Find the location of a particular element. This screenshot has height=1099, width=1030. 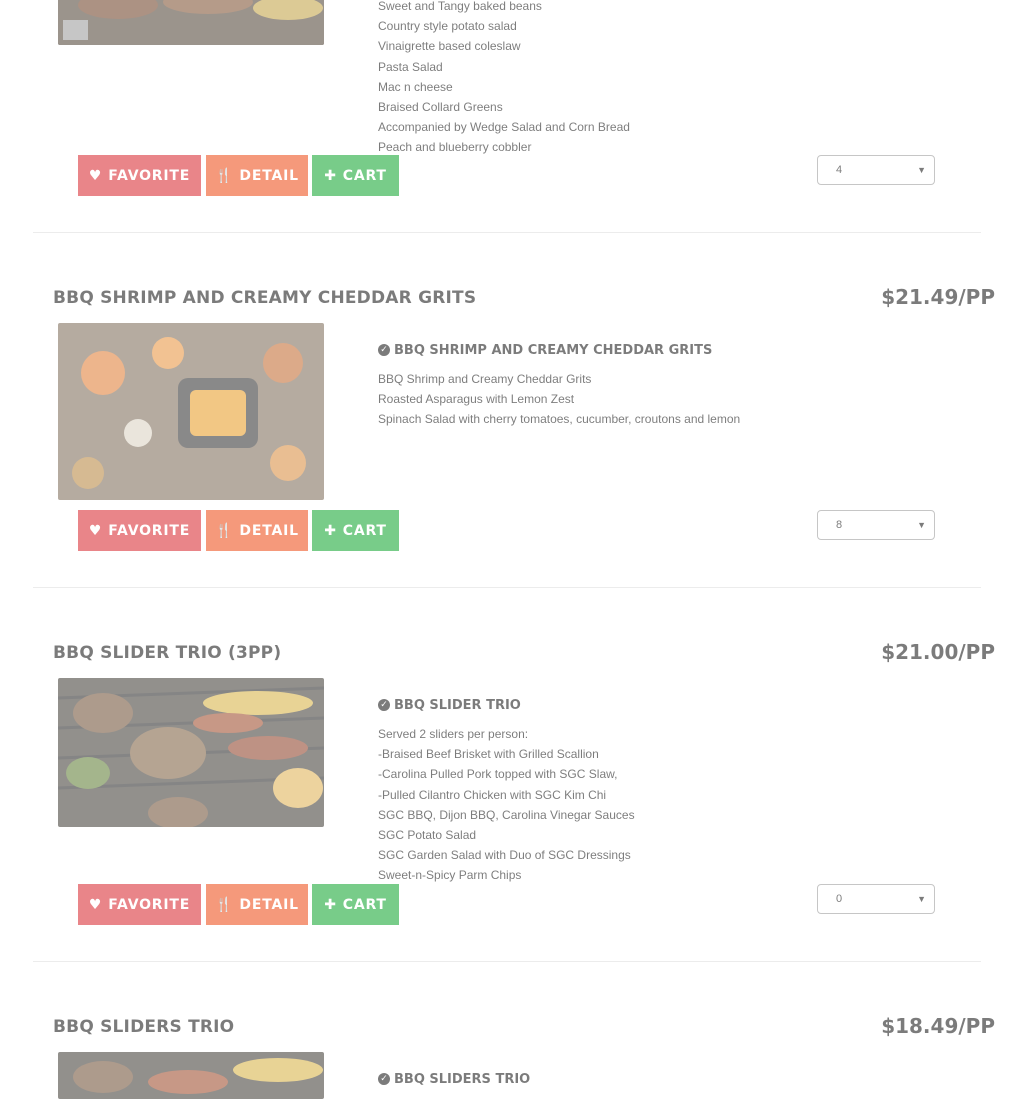

desc-title-text: BBQ SLIDER TRIO is located at coordinates (457, 705).